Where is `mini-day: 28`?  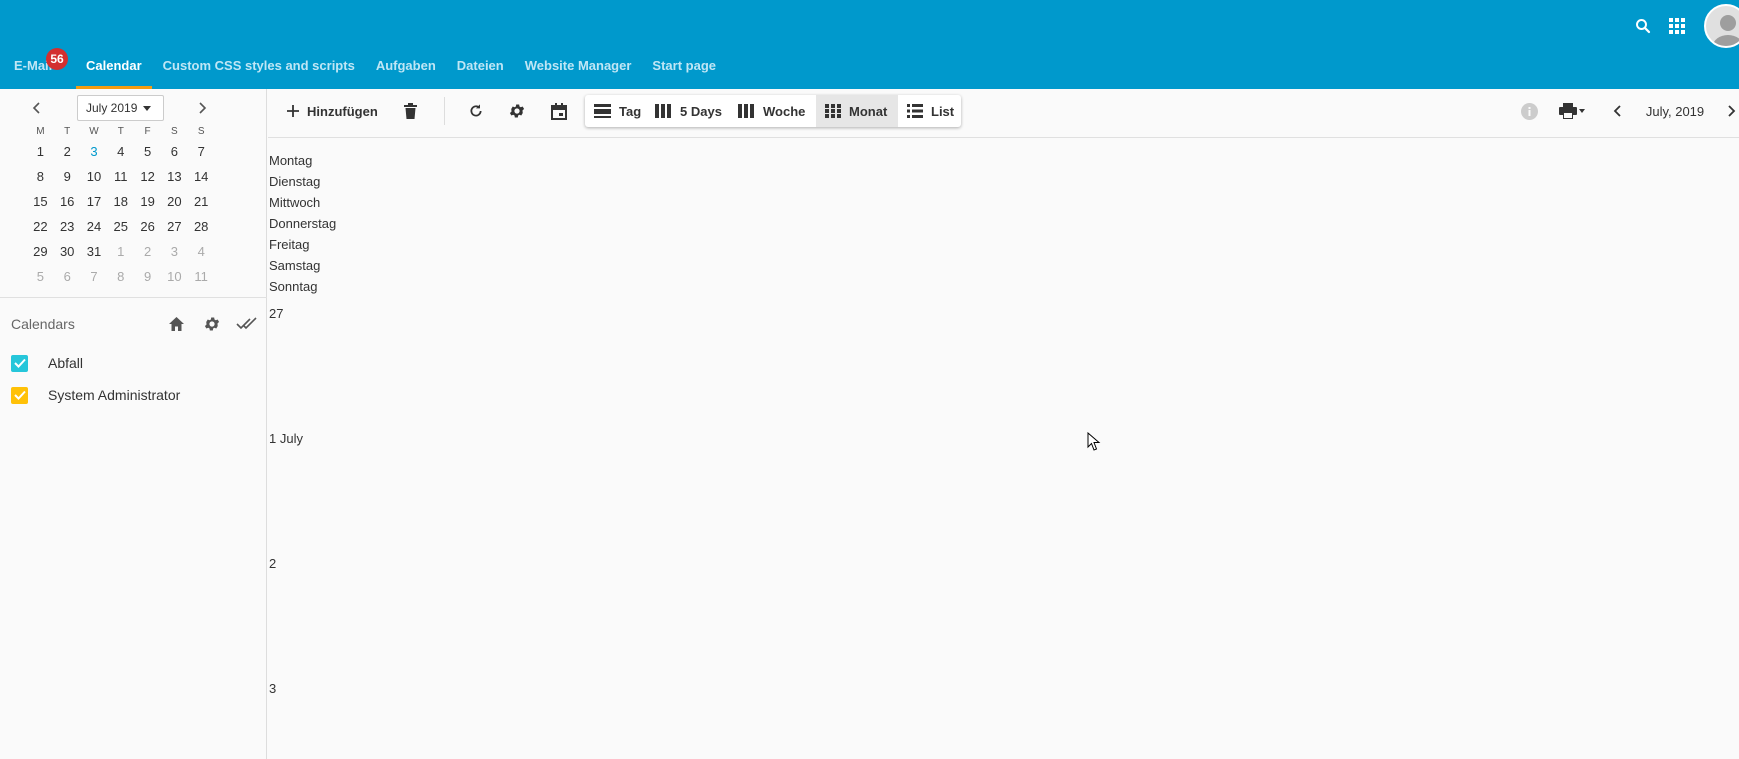
mini-day: 28 is located at coordinates (201, 226).